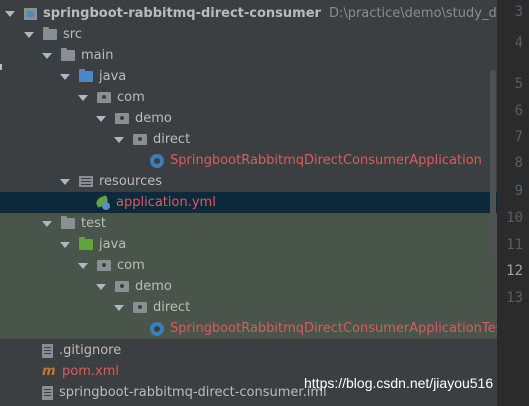 The image size is (529, 406). Describe the element at coordinates (86, 243) in the screenshot. I see `test-source-folder-icon` at that location.